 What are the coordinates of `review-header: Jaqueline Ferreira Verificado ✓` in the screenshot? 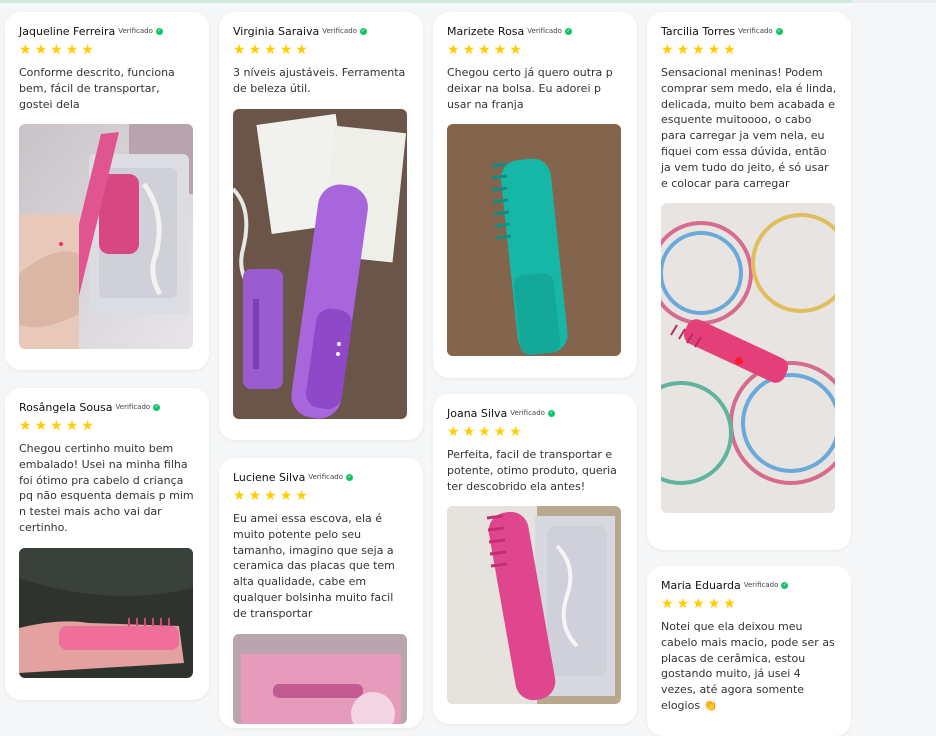 It's located at (107, 31).